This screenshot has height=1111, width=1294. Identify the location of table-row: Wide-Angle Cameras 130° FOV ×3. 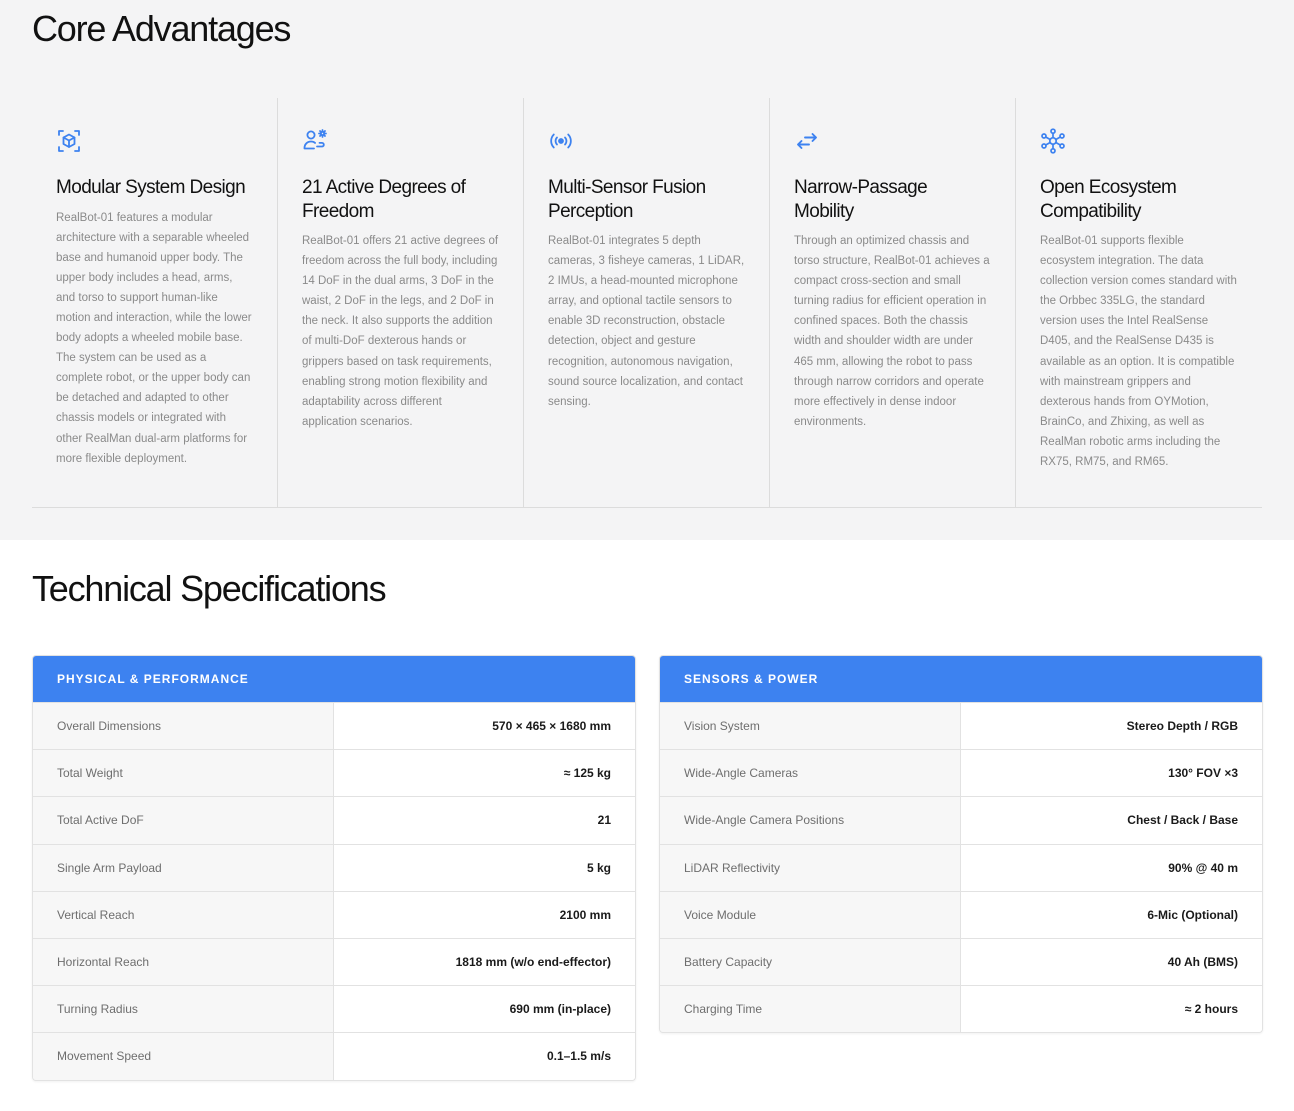
(961, 773).